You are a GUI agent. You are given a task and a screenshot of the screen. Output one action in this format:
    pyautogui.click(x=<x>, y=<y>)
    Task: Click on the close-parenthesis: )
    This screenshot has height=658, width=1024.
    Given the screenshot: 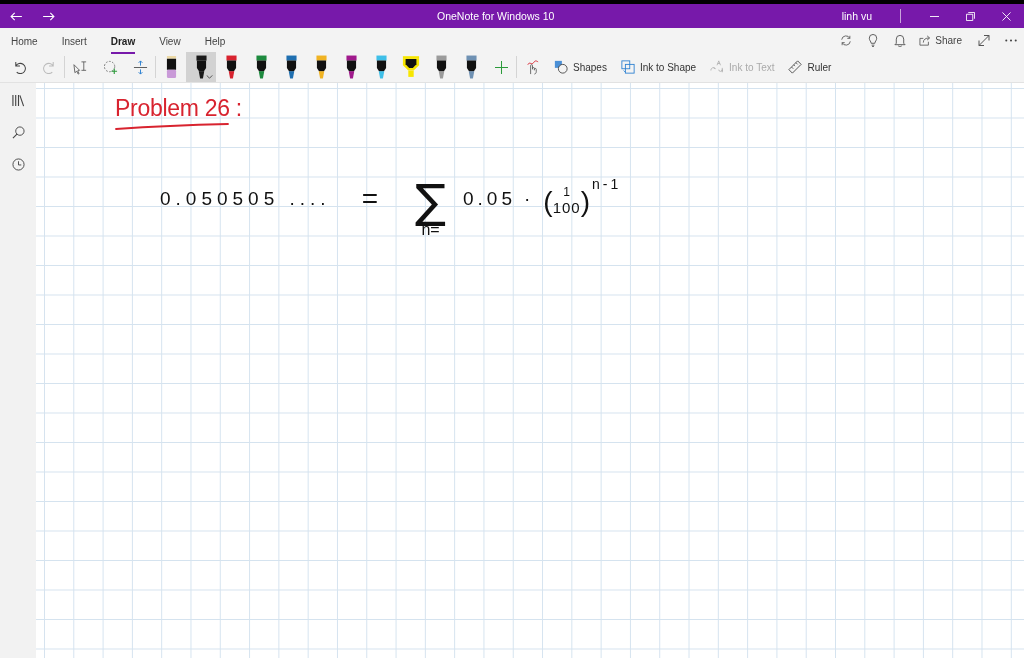 What is the action you would take?
    pyautogui.click(x=585, y=202)
    